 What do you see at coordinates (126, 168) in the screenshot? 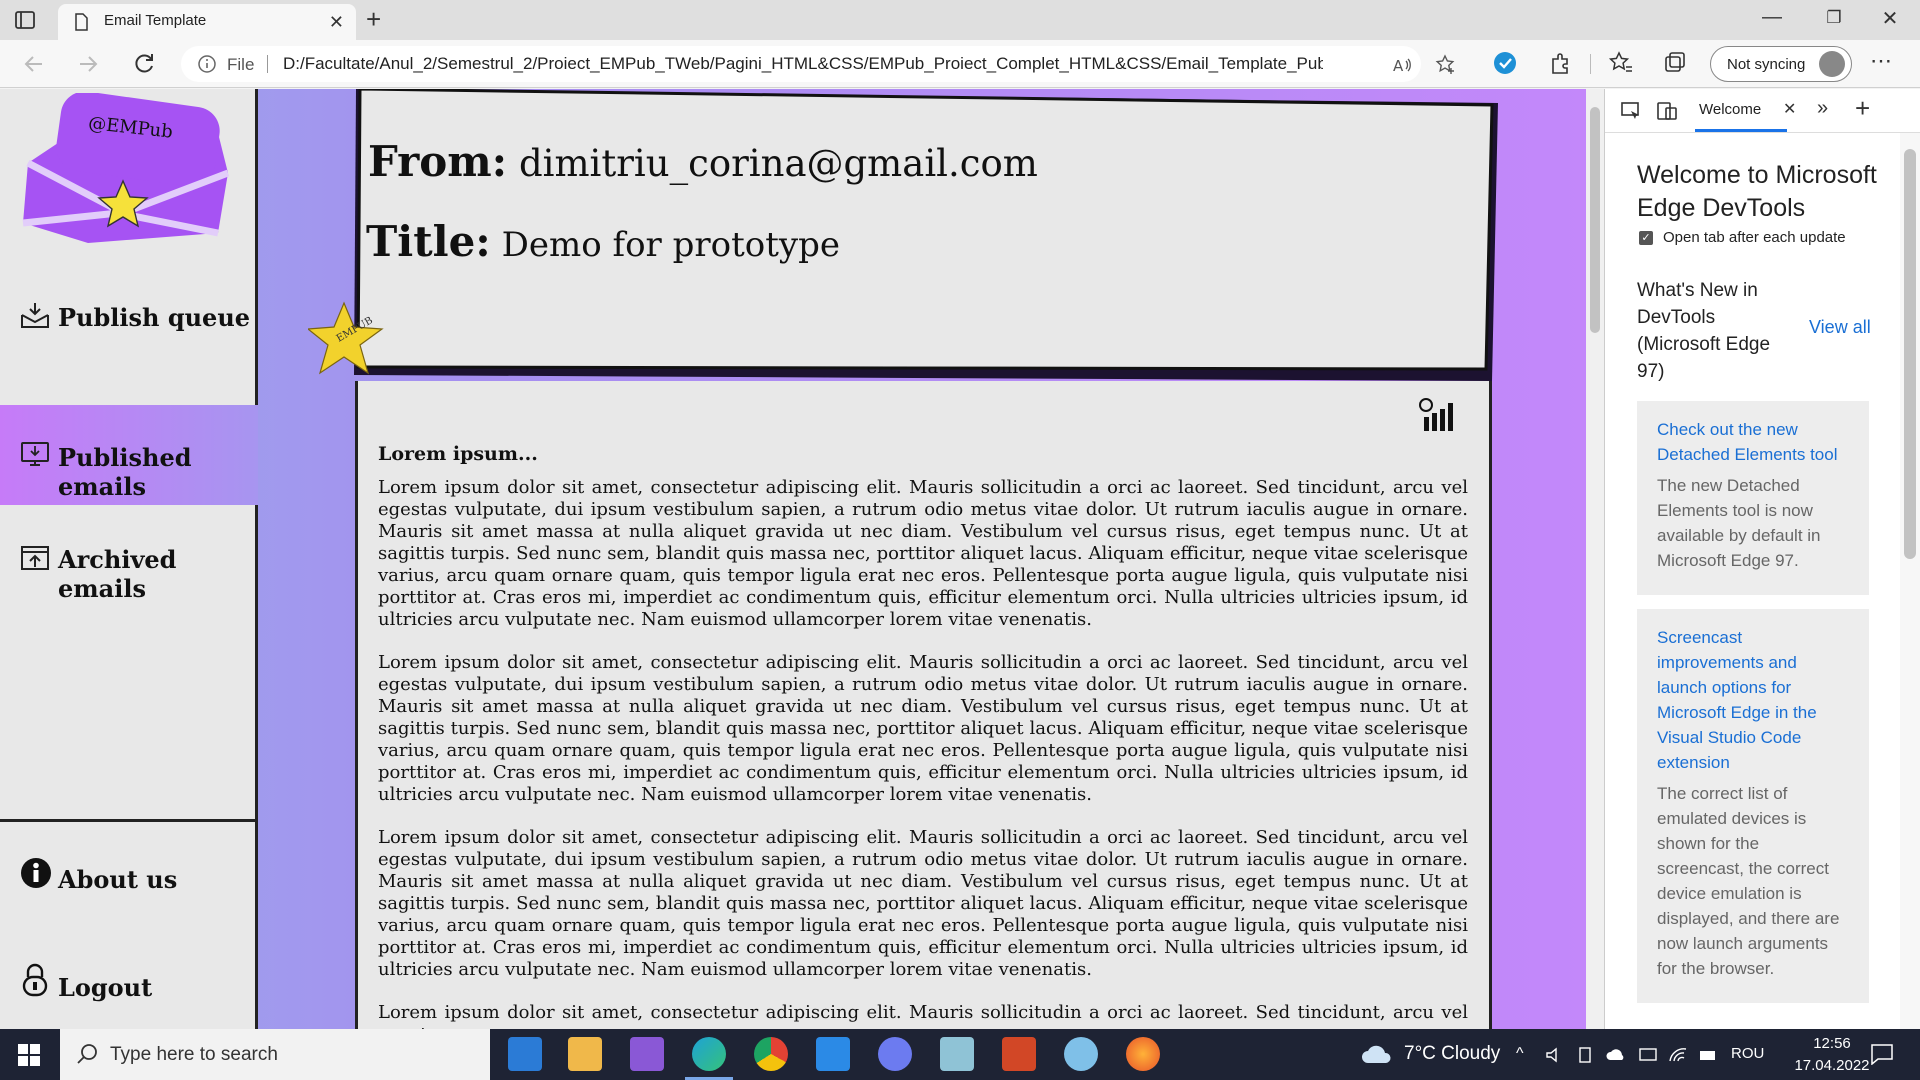
I see `empub-logo: @EMPub` at bounding box center [126, 168].